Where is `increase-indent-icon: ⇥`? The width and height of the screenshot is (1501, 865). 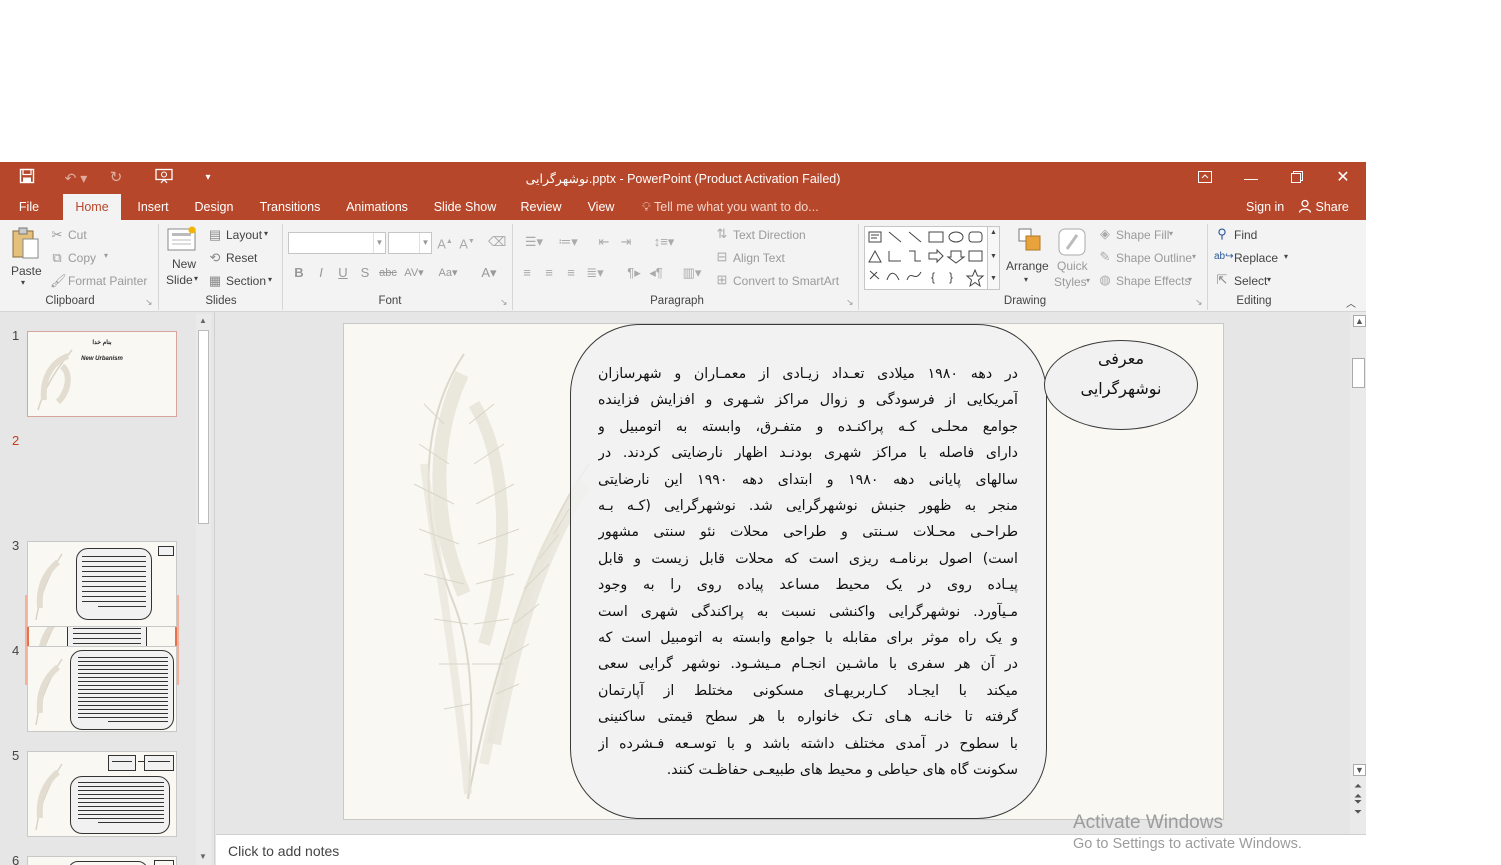 increase-indent-icon: ⇥ is located at coordinates (626, 242).